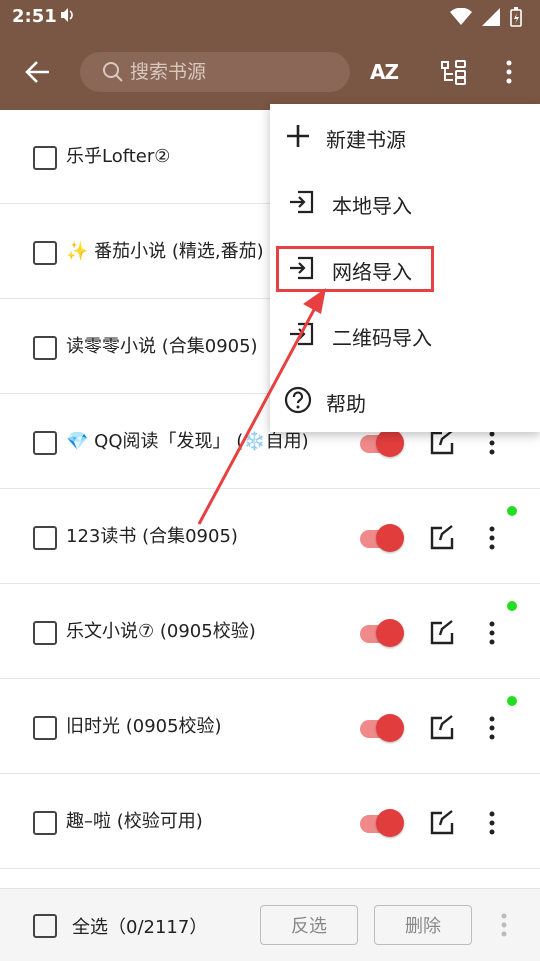 Image resolution: width=540 pixels, height=961 pixels. Describe the element at coordinates (118, 156) in the screenshot. I see `source-name: 乐乎Lofter②` at that location.